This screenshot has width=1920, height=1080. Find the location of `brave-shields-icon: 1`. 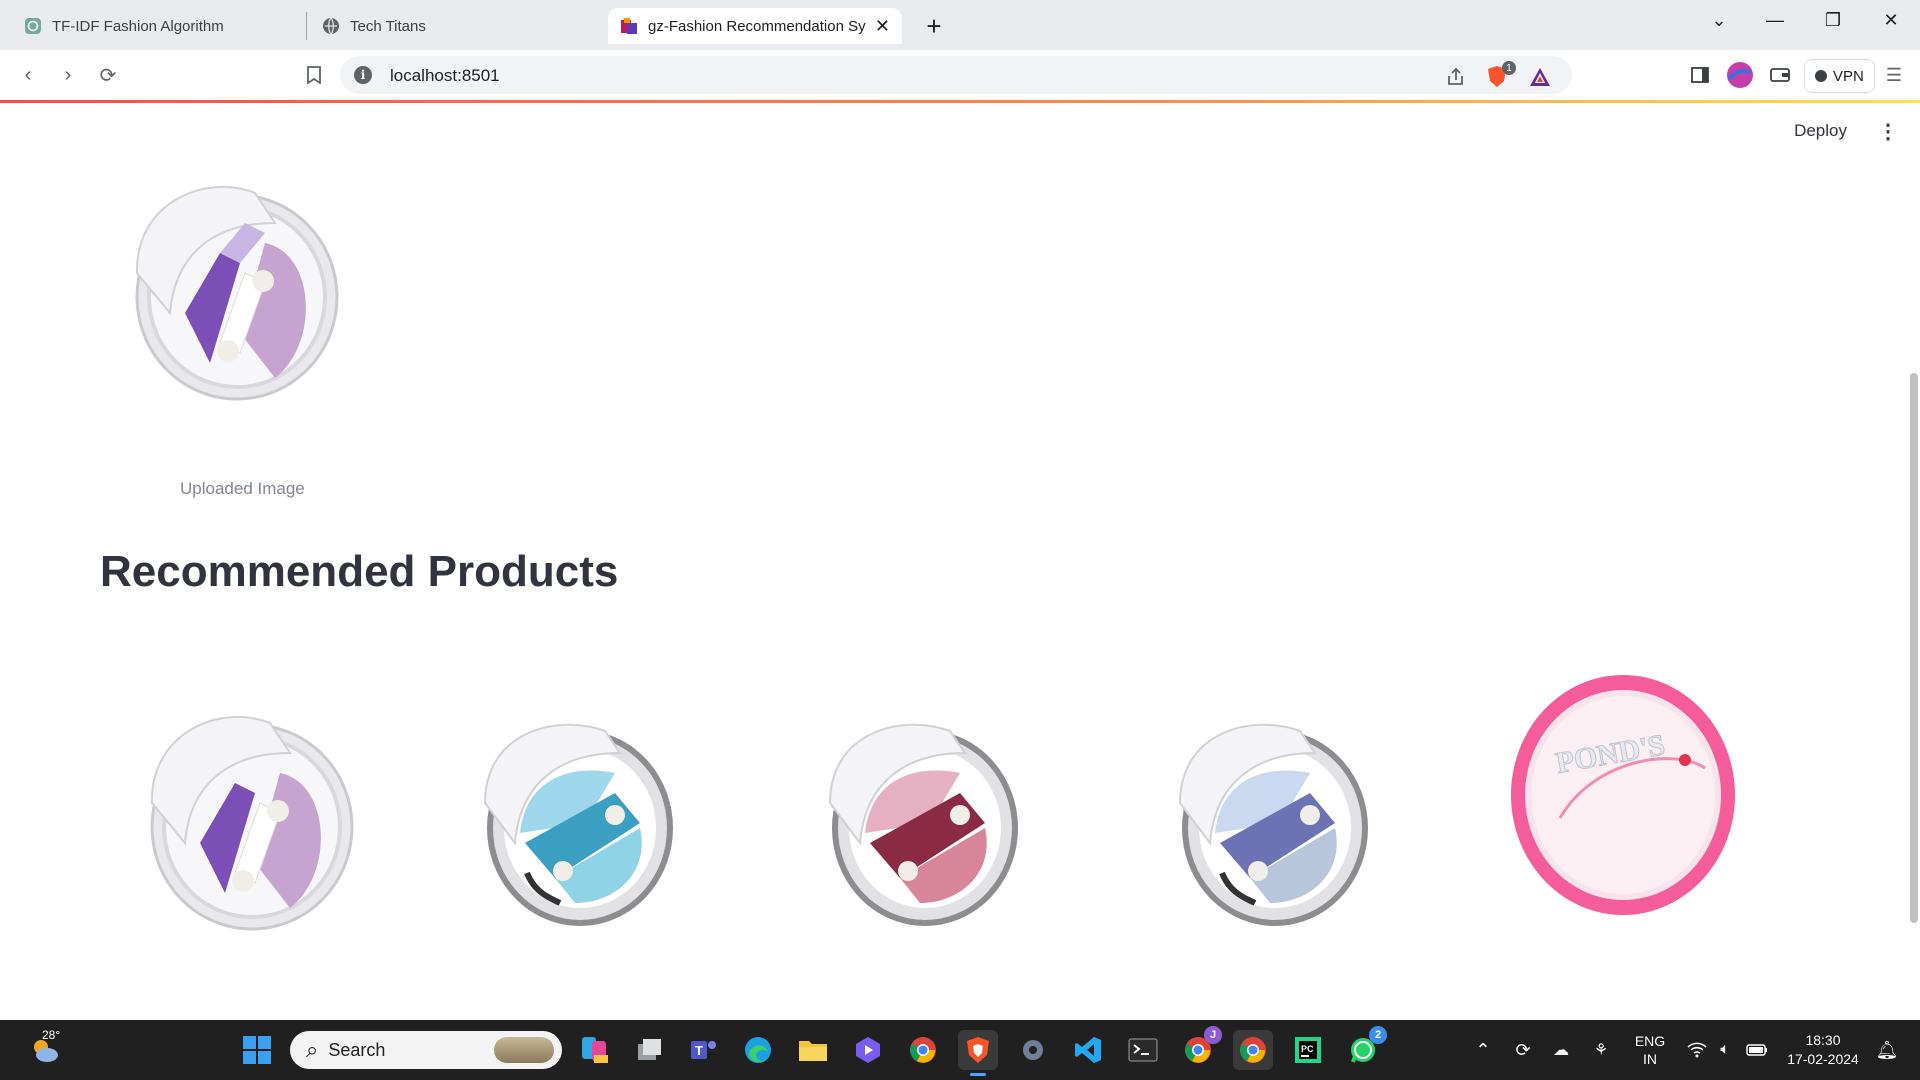

brave-shields-icon: 1 is located at coordinates (1500, 75).